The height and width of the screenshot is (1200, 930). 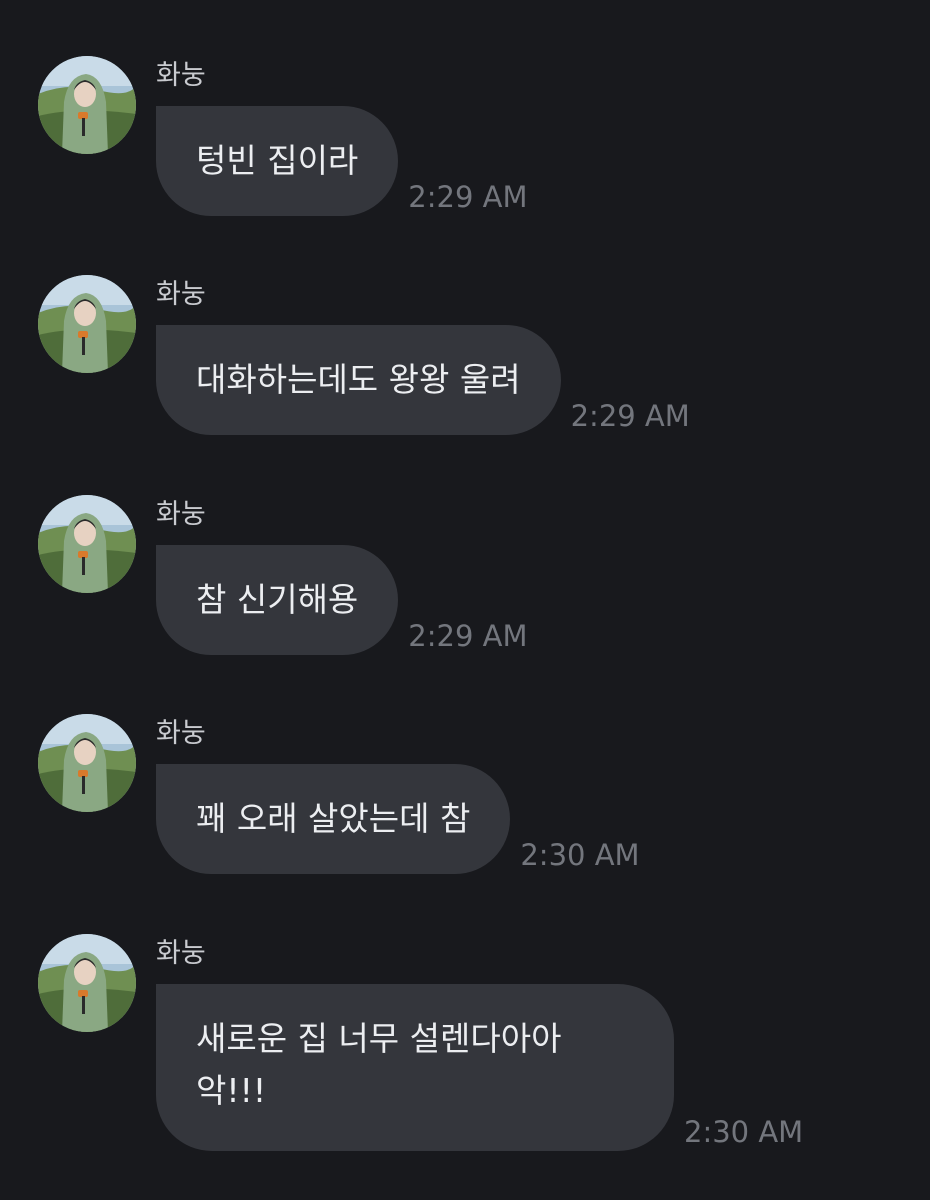 I want to click on message-row: 꽤 오래 살았는데 참 2:30 AM, so click(x=398, y=819).